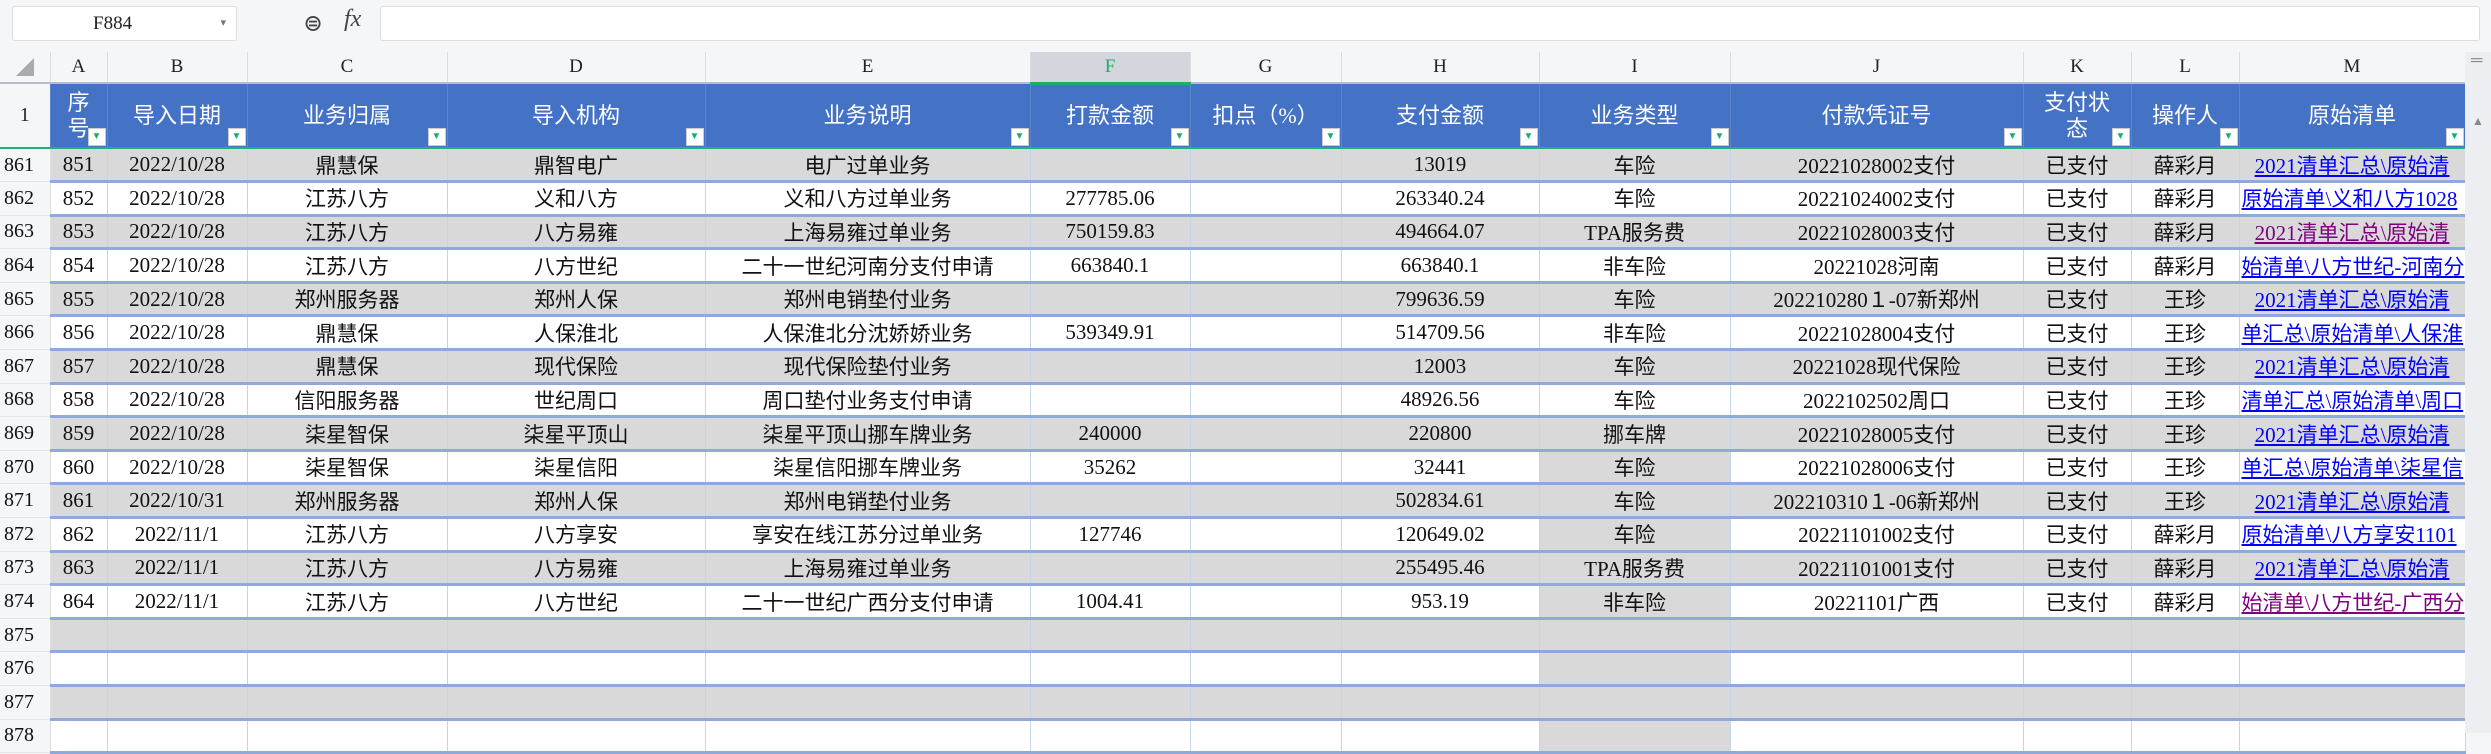 Image resolution: width=2491 pixels, height=754 pixels. I want to click on cell-M: 原始清单\八方享安1101, so click(2352, 535).